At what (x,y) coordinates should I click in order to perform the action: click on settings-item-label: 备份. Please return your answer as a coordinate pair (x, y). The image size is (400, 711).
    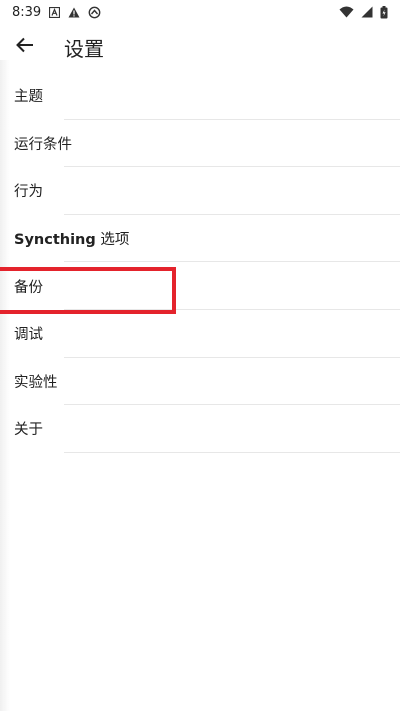
    Looking at the image, I should click on (28, 287).